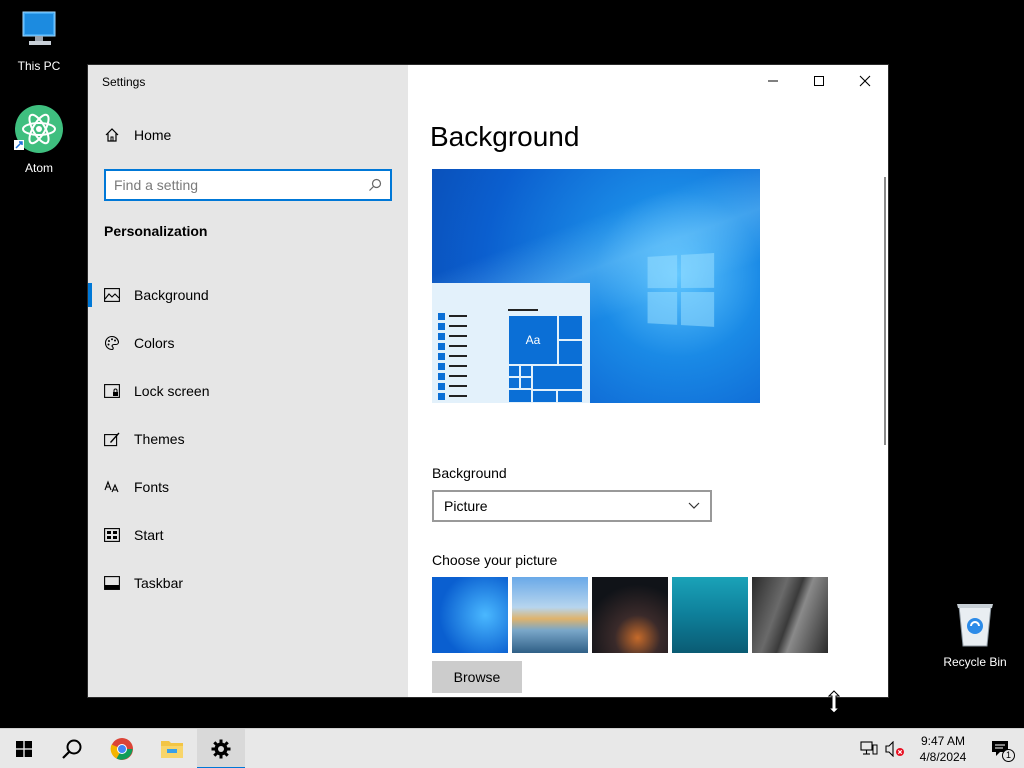  I want to click on chevron-down-icon, so click(694, 505).